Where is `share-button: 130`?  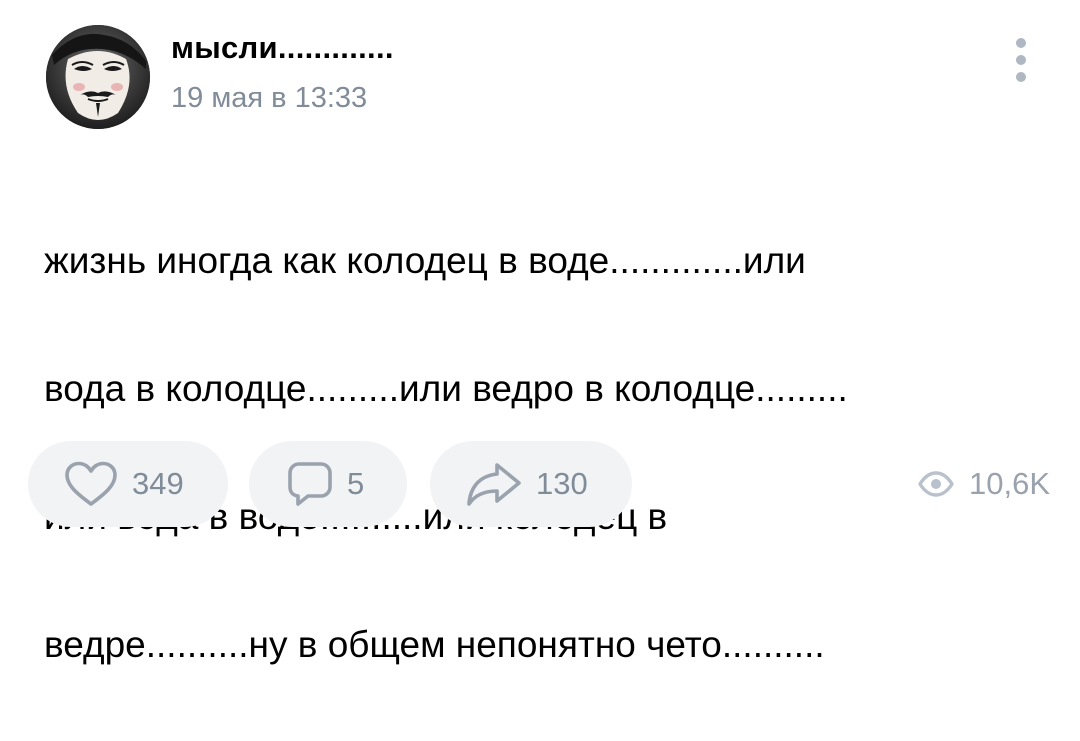
share-button: 130 is located at coordinates (531, 484).